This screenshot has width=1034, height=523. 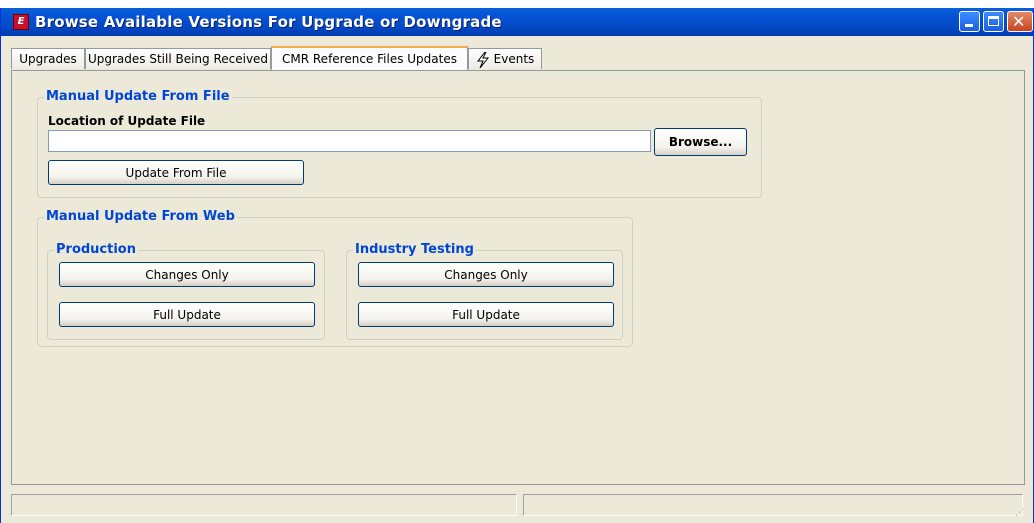 What do you see at coordinates (349, 141) in the screenshot?
I see `update-file-location-input` at bounding box center [349, 141].